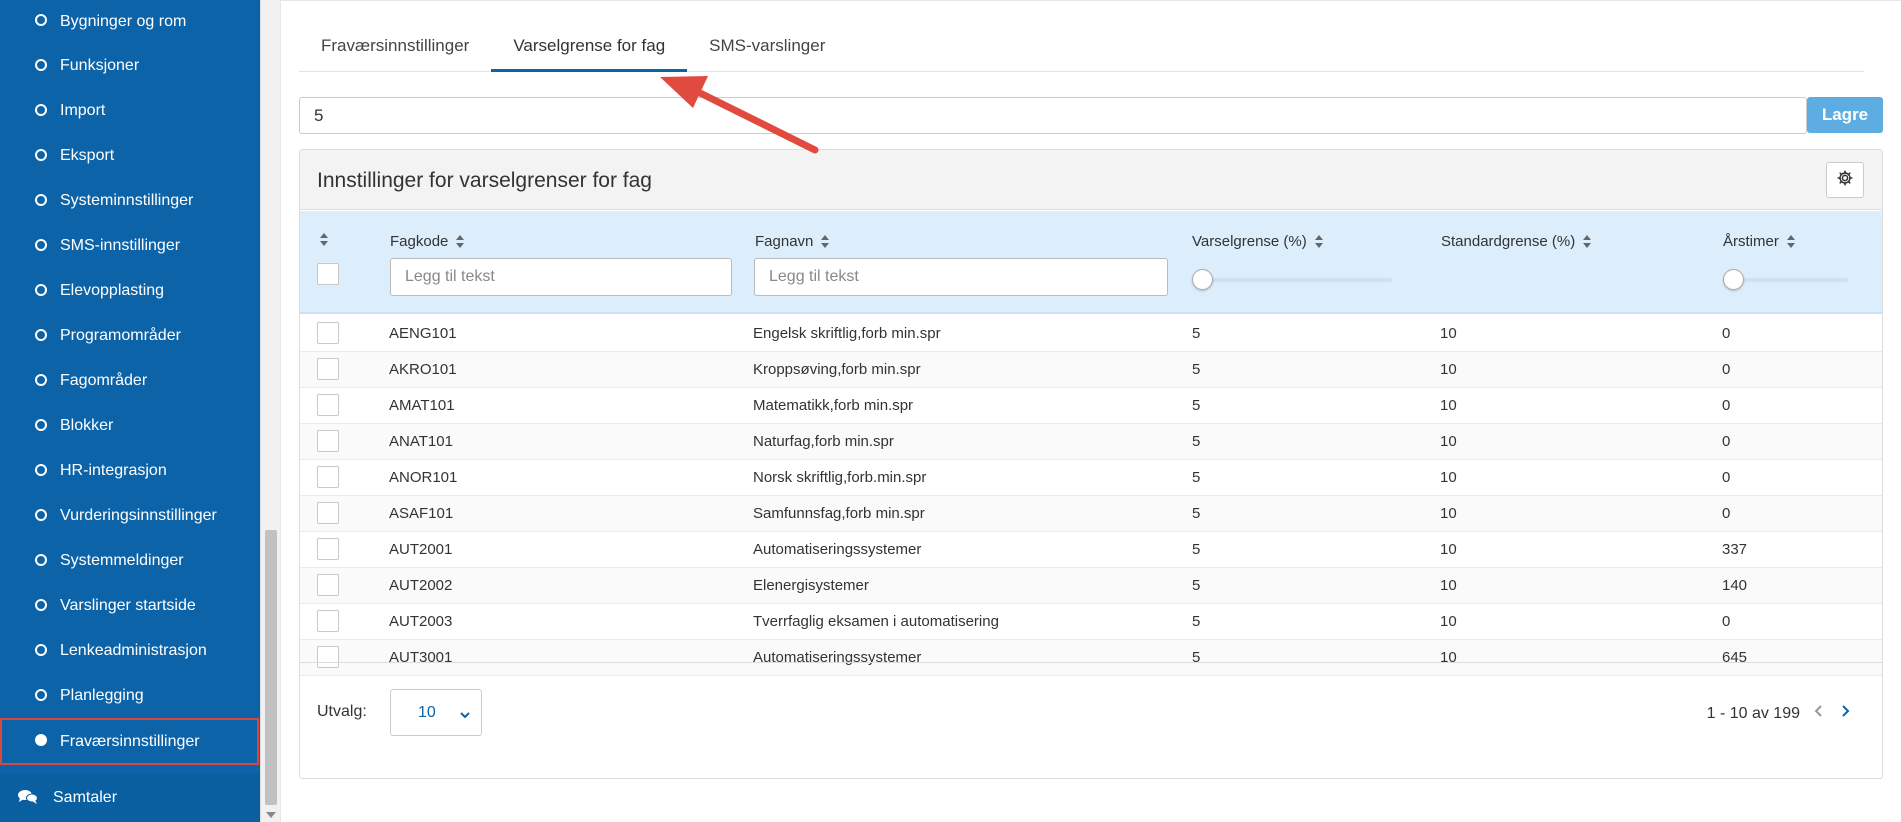 The width and height of the screenshot is (1901, 822). I want to click on scrollbar-thumb, so click(271, 667).